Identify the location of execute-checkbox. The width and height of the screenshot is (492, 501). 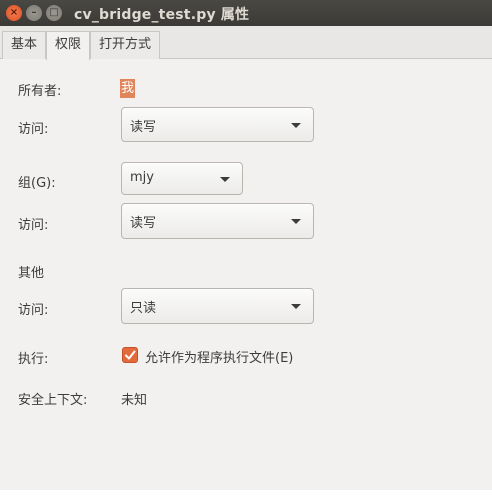
(130, 355).